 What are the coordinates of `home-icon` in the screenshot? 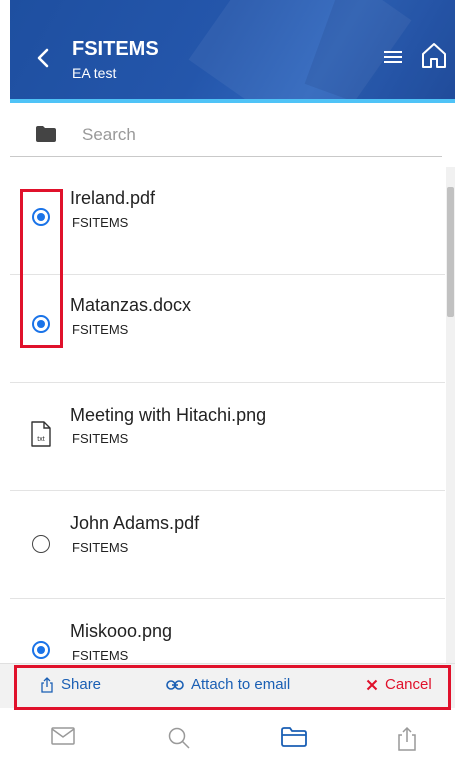 It's located at (434, 55).